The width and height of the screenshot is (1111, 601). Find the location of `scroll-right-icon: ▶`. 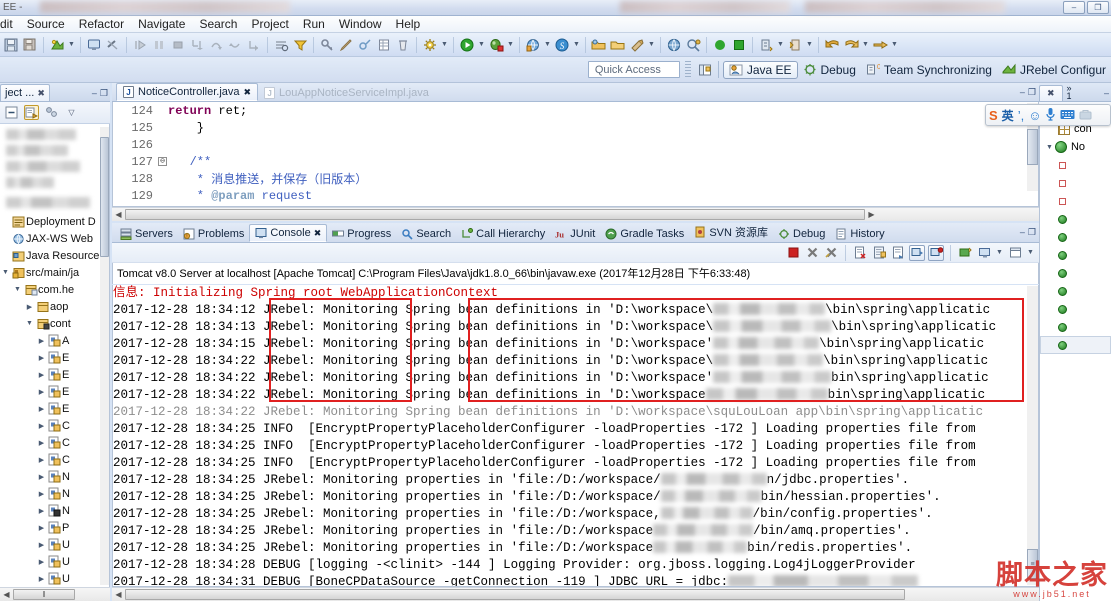

scroll-right-icon: ▶ is located at coordinates (871, 214).